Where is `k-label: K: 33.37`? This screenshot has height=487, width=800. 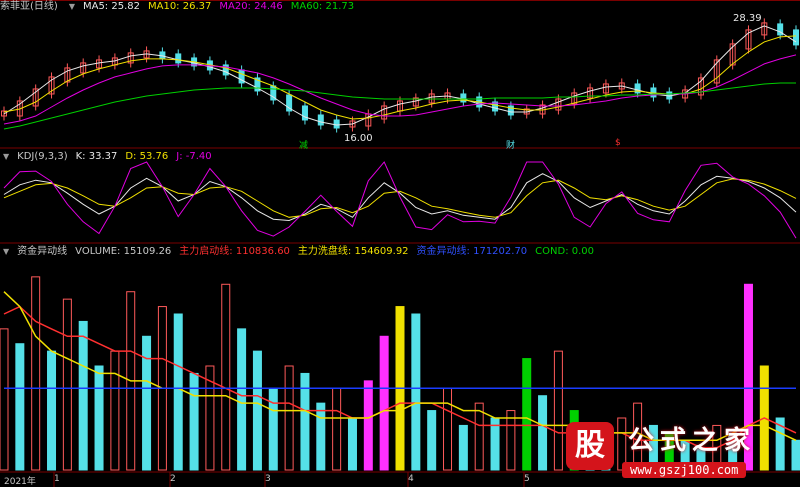
k-label: K: 33.37 is located at coordinates (96, 156).